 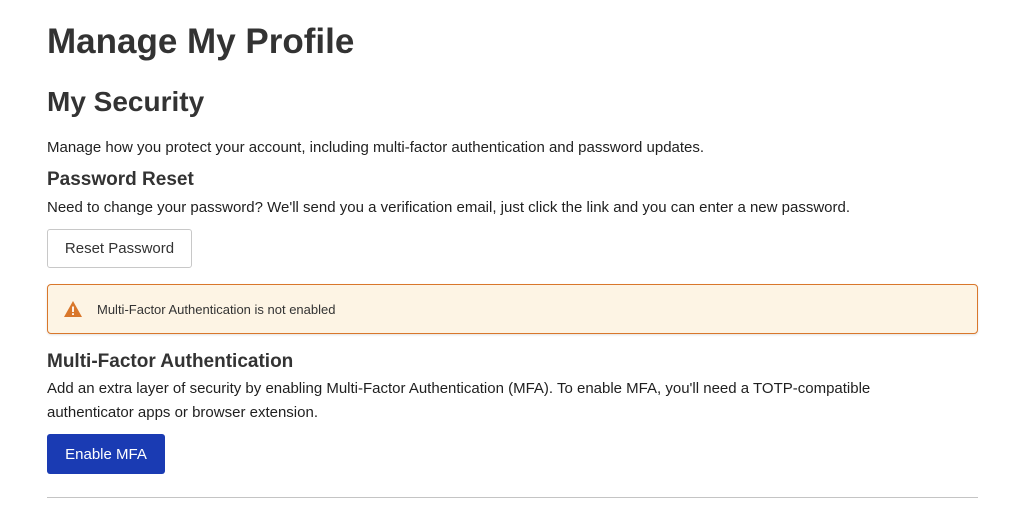 What do you see at coordinates (126, 101) in the screenshot?
I see `security-section-title: My Security` at bounding box center [126, 101].